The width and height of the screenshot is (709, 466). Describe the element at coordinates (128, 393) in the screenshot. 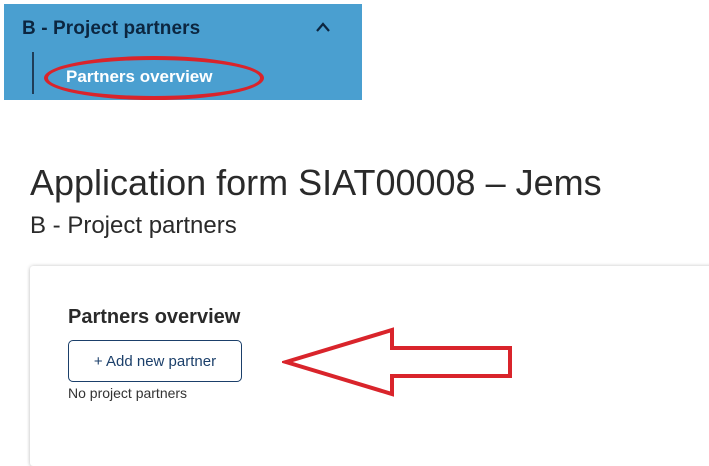

I see `empty-state-text: No project partners` at that location.